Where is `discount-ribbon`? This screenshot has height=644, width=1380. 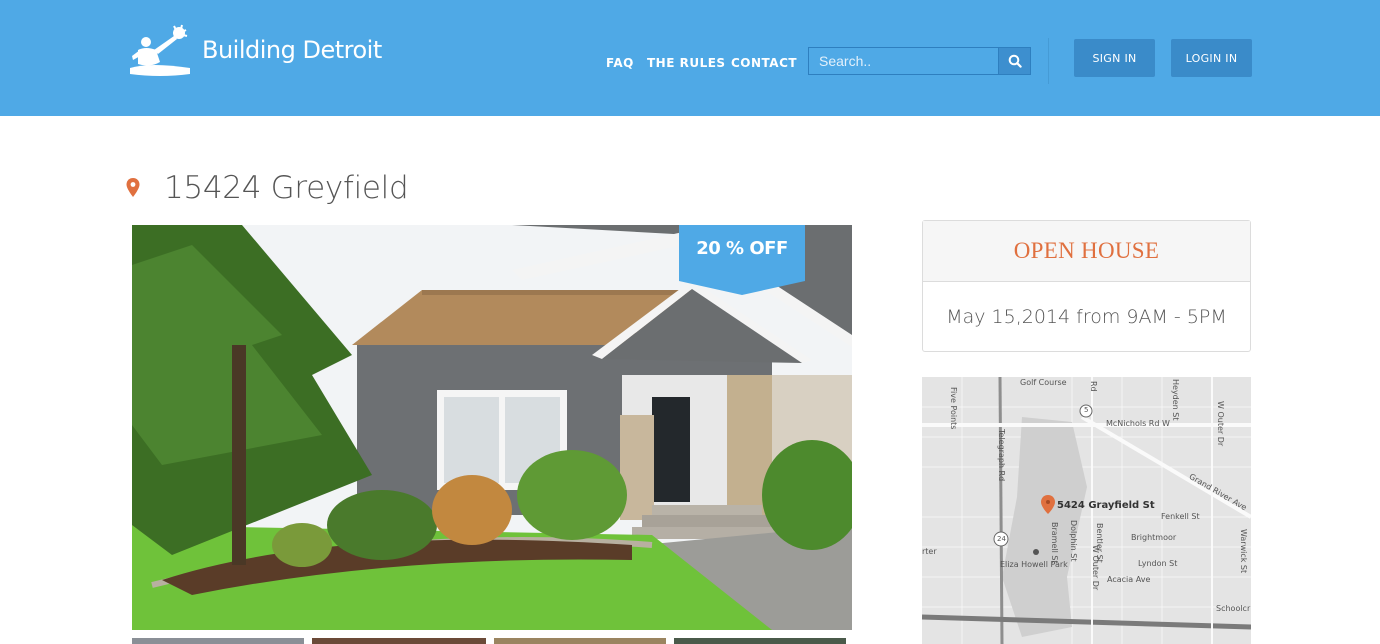
discount-ribbon is located at coordinates (742, 260).